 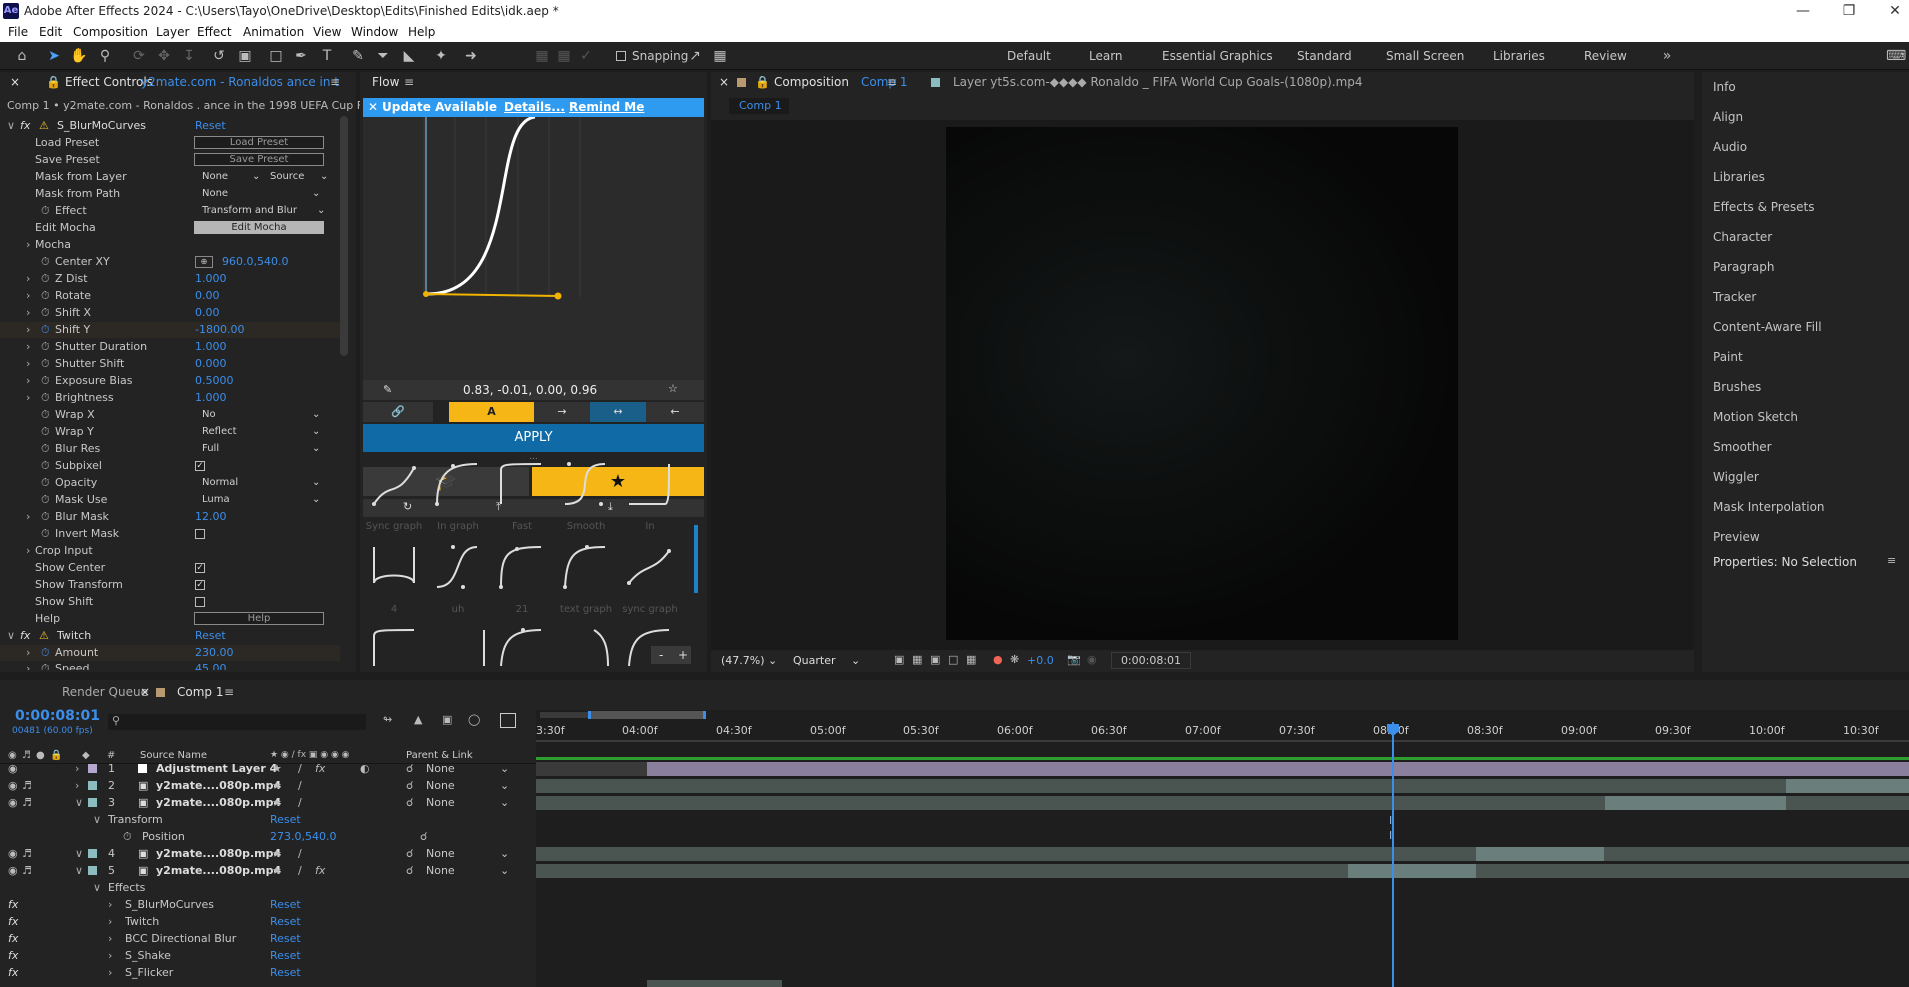 What do you see at coordinates (216, 769) in the screenshot?
I see `layer-name: Adjustment Layer 4` at bounding box center [216, 769].